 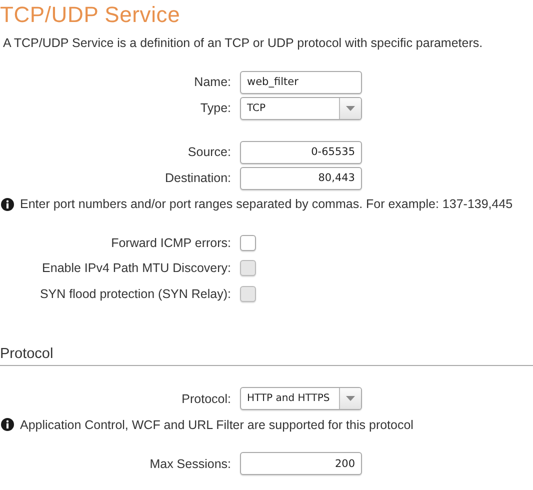 What do you see at coordinates (243, 43) in the screenshot?
I see `description-text: A TCP/UDP Service is a definition of an TCP or UDP protocol with specific parameters.` at bounding box center [243, 43].